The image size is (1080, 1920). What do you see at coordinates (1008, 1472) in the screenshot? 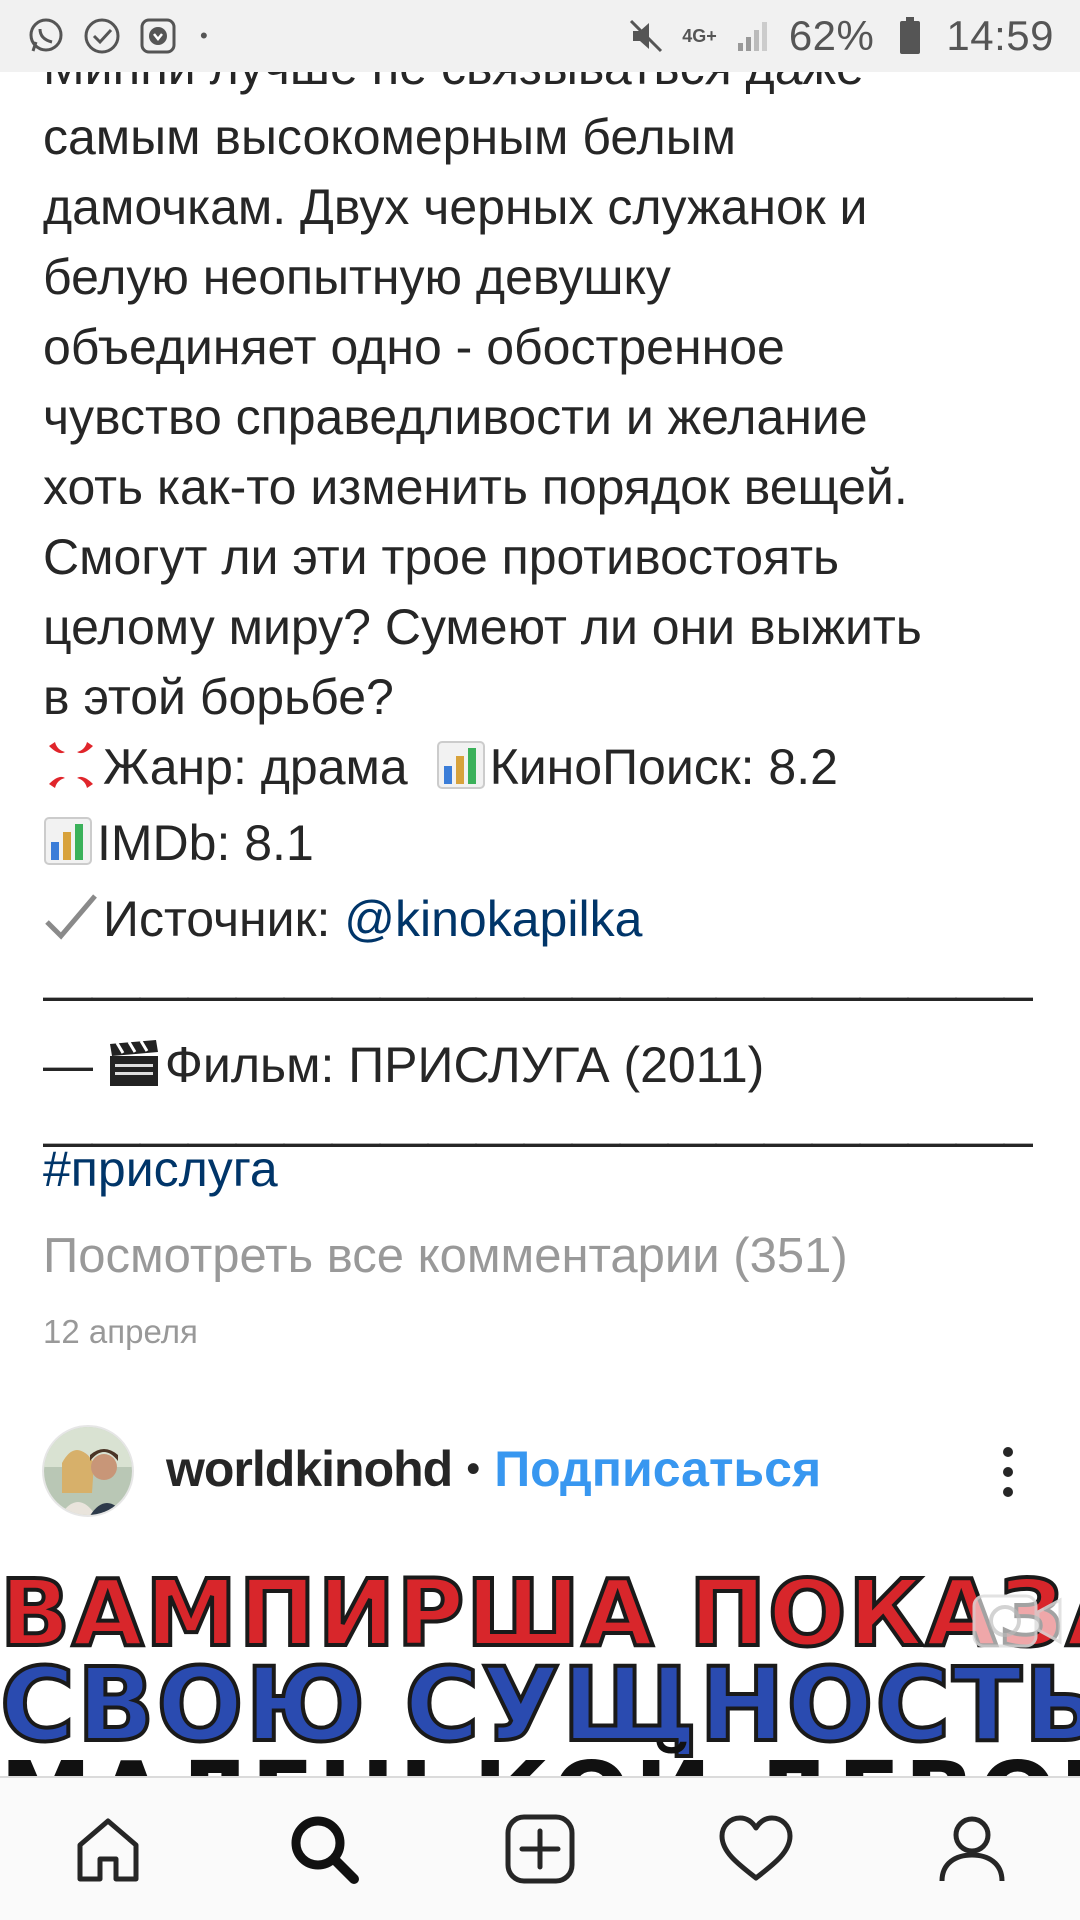
I see `more-options-icon` at bounding box center [1008, 1472].